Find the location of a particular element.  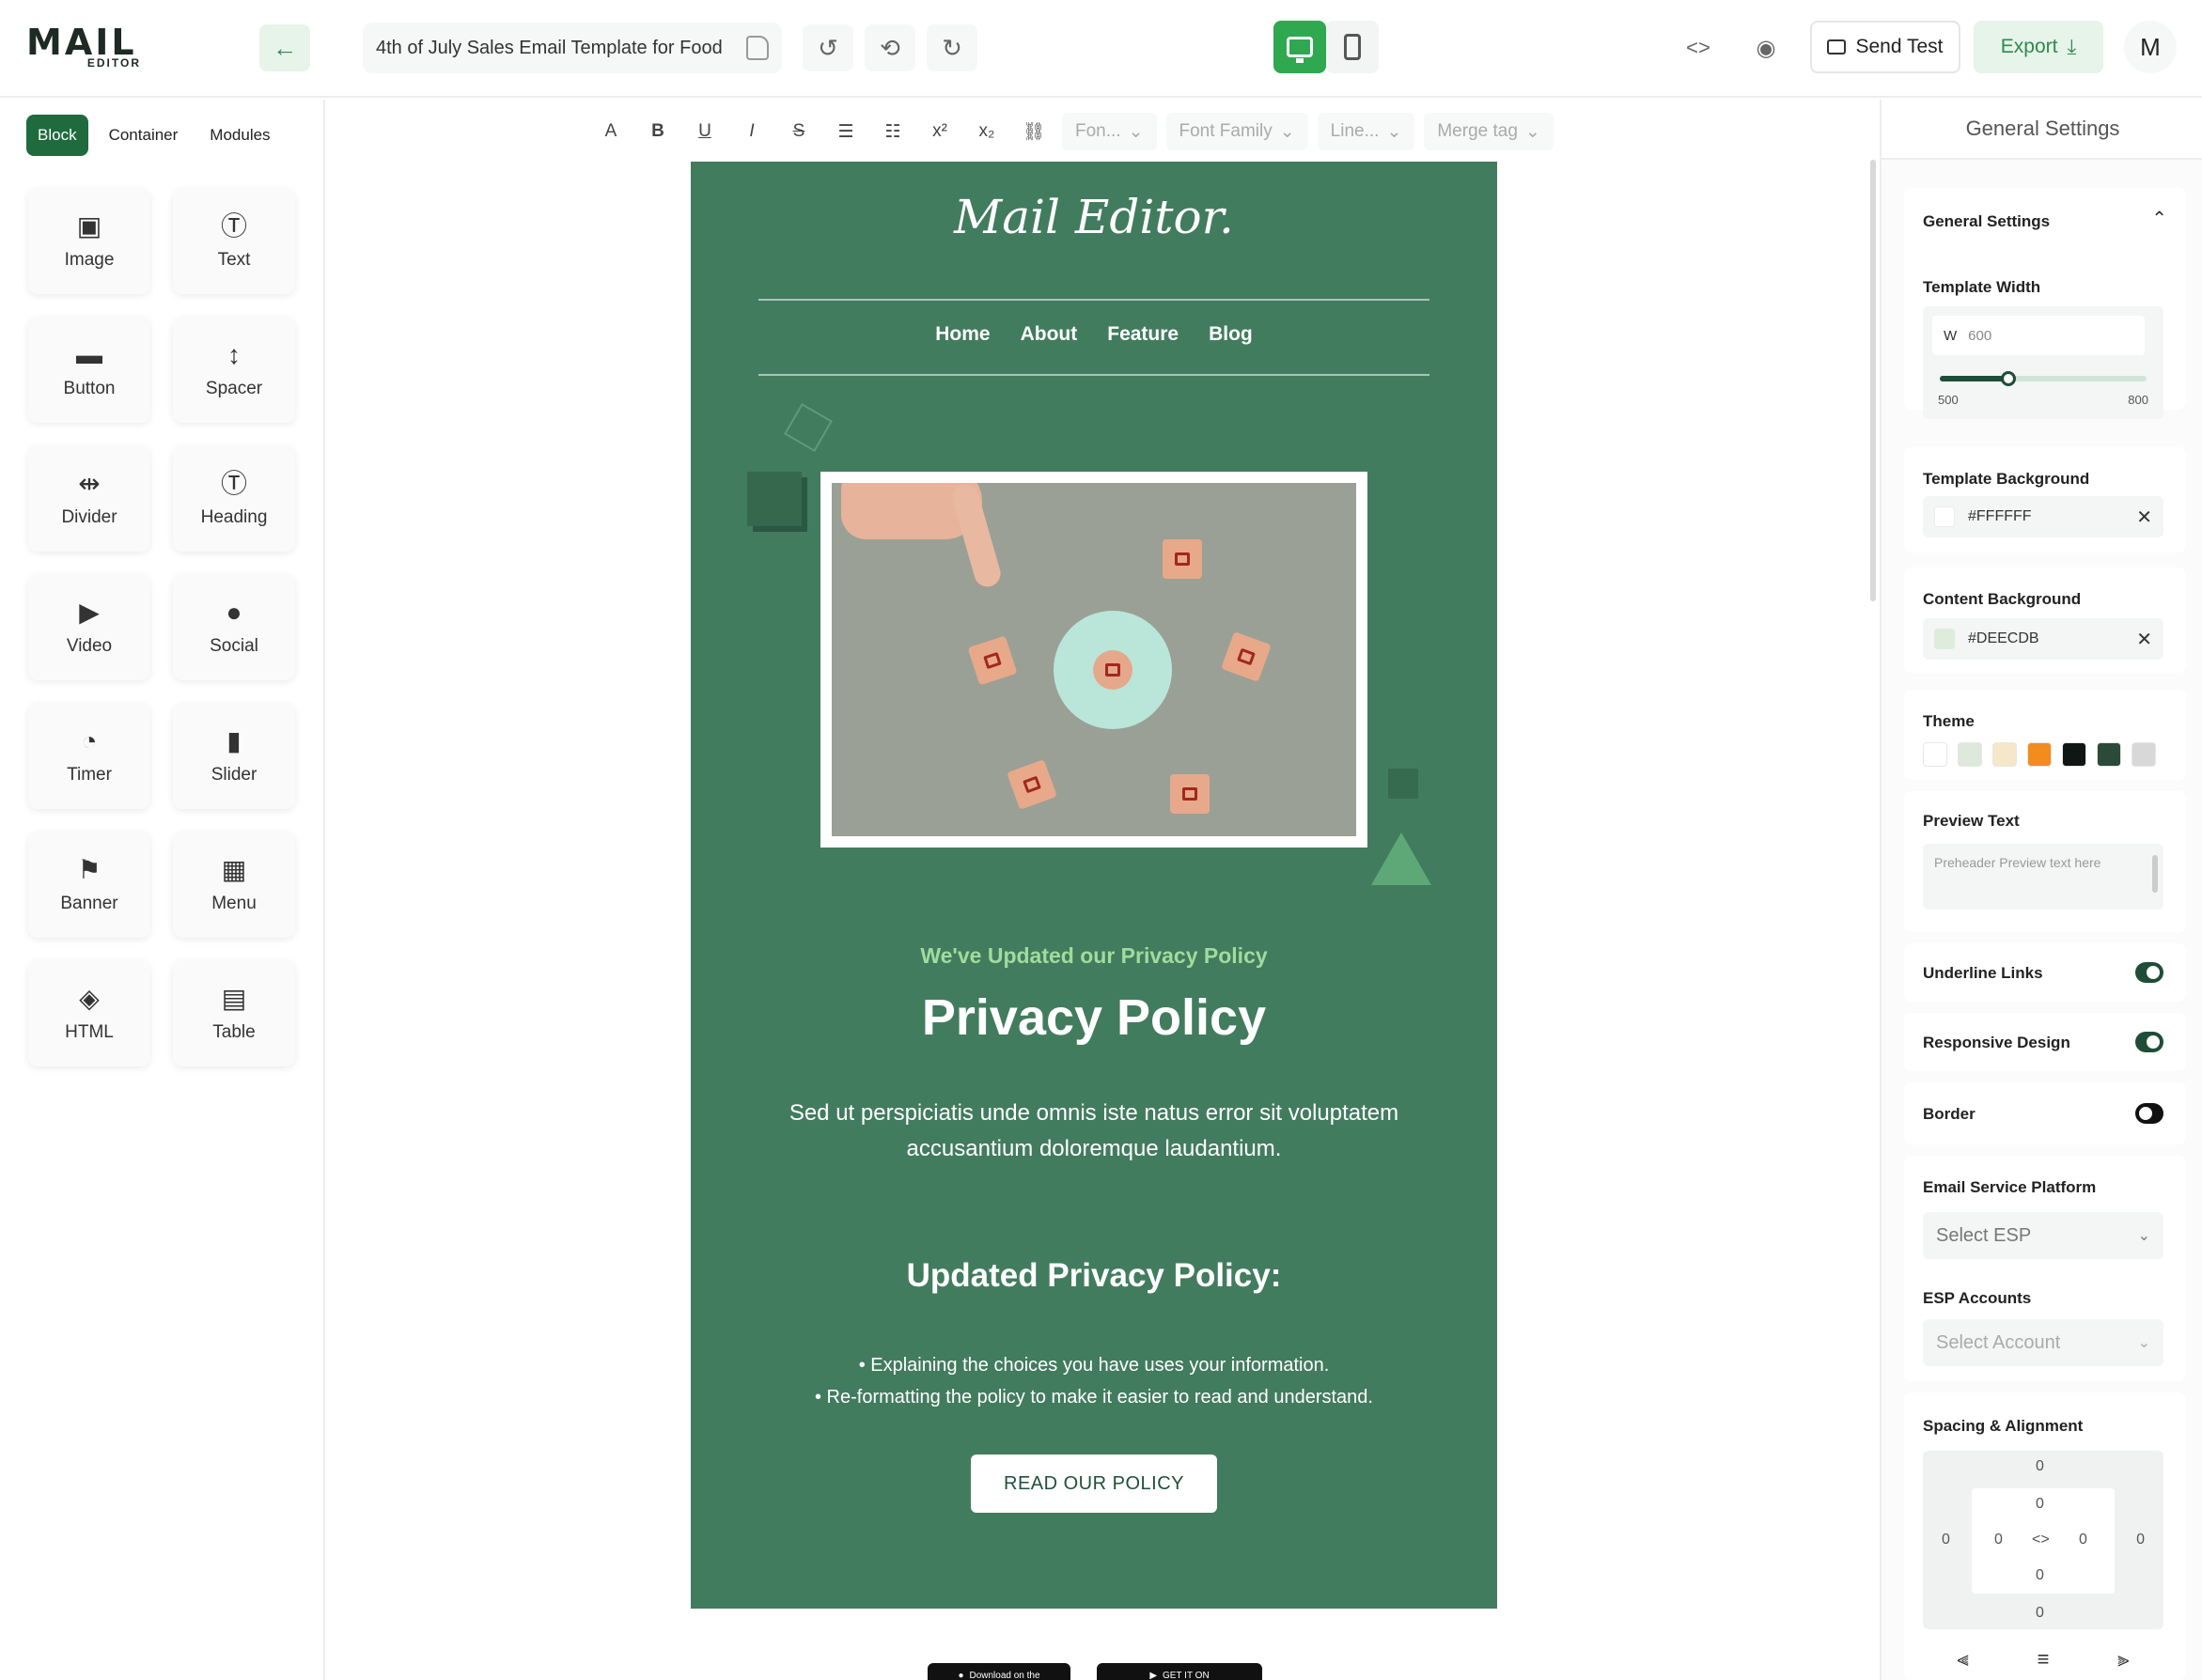

merge-tag-select: Merge tag ⌄ is located at coordinates (1489, 131).